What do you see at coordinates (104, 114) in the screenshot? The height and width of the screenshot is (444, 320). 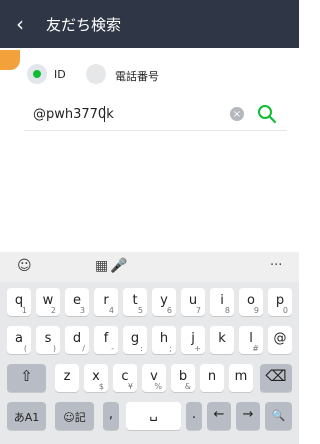 I see `text-caret` at bounding box center [104, 114].